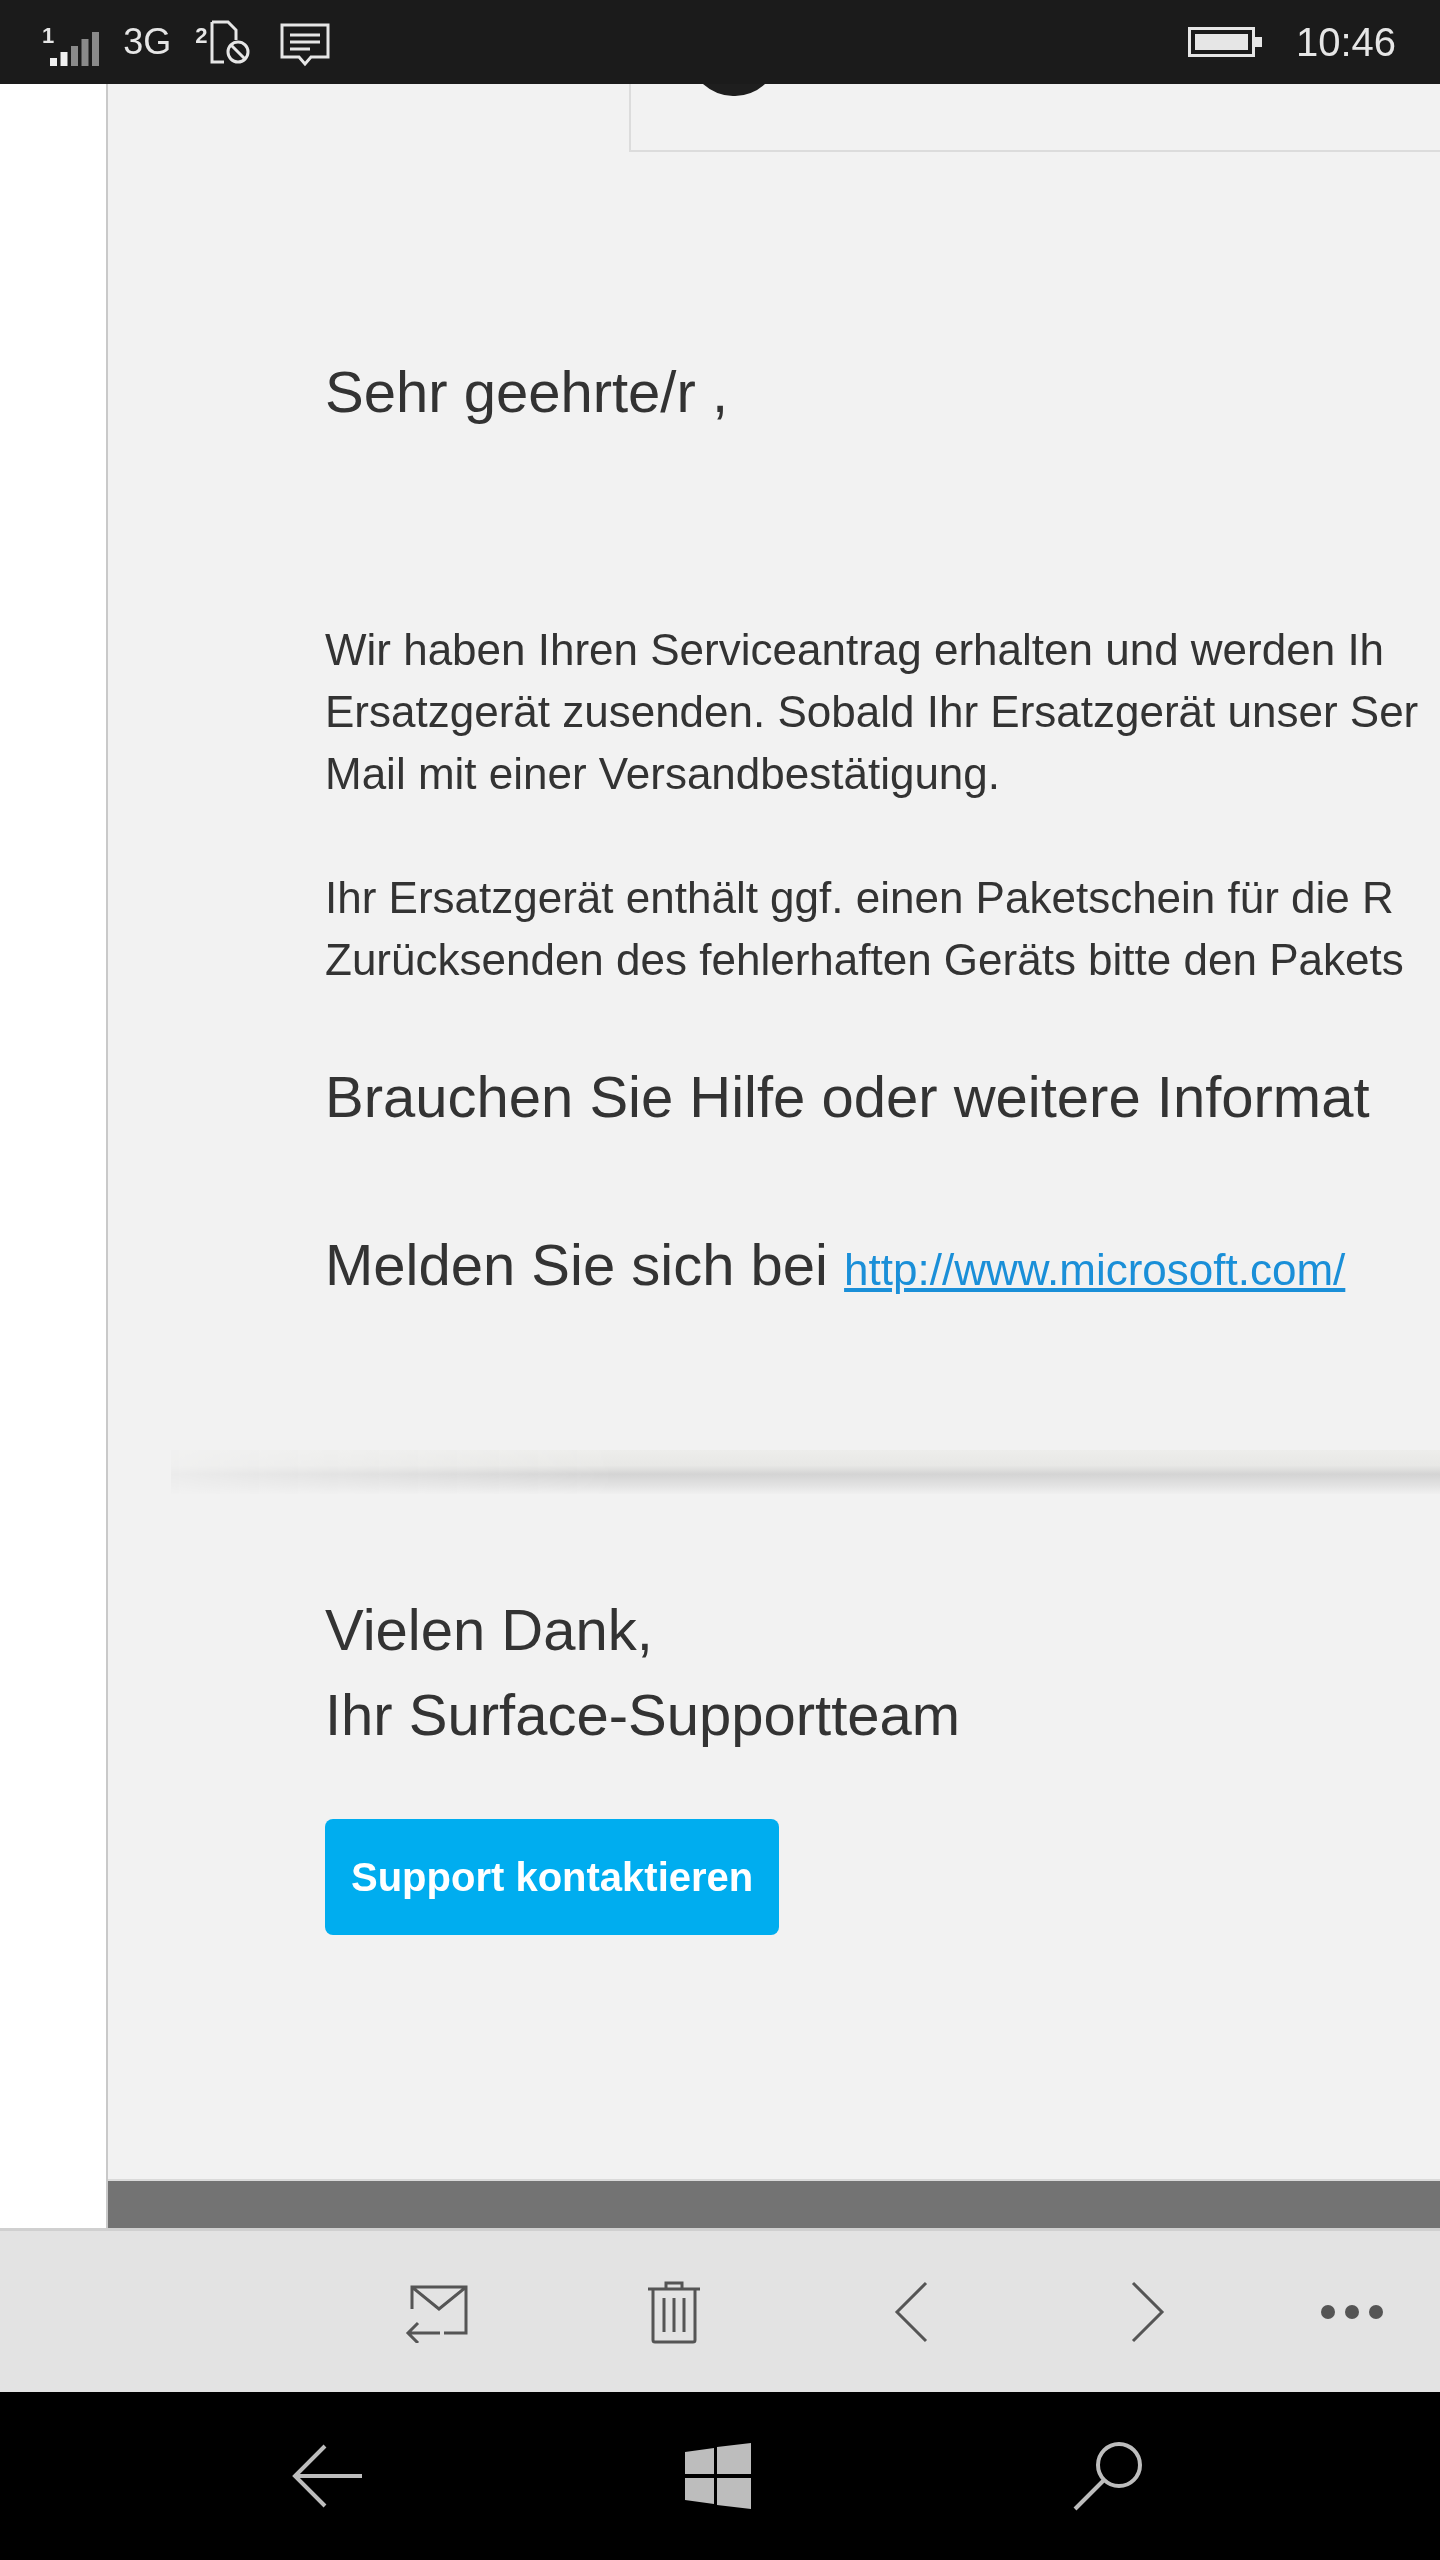  What do you see at coordinates (674, 2311) in the screenshot?
I see `trash-icon` at bounding box center [674, 2311].